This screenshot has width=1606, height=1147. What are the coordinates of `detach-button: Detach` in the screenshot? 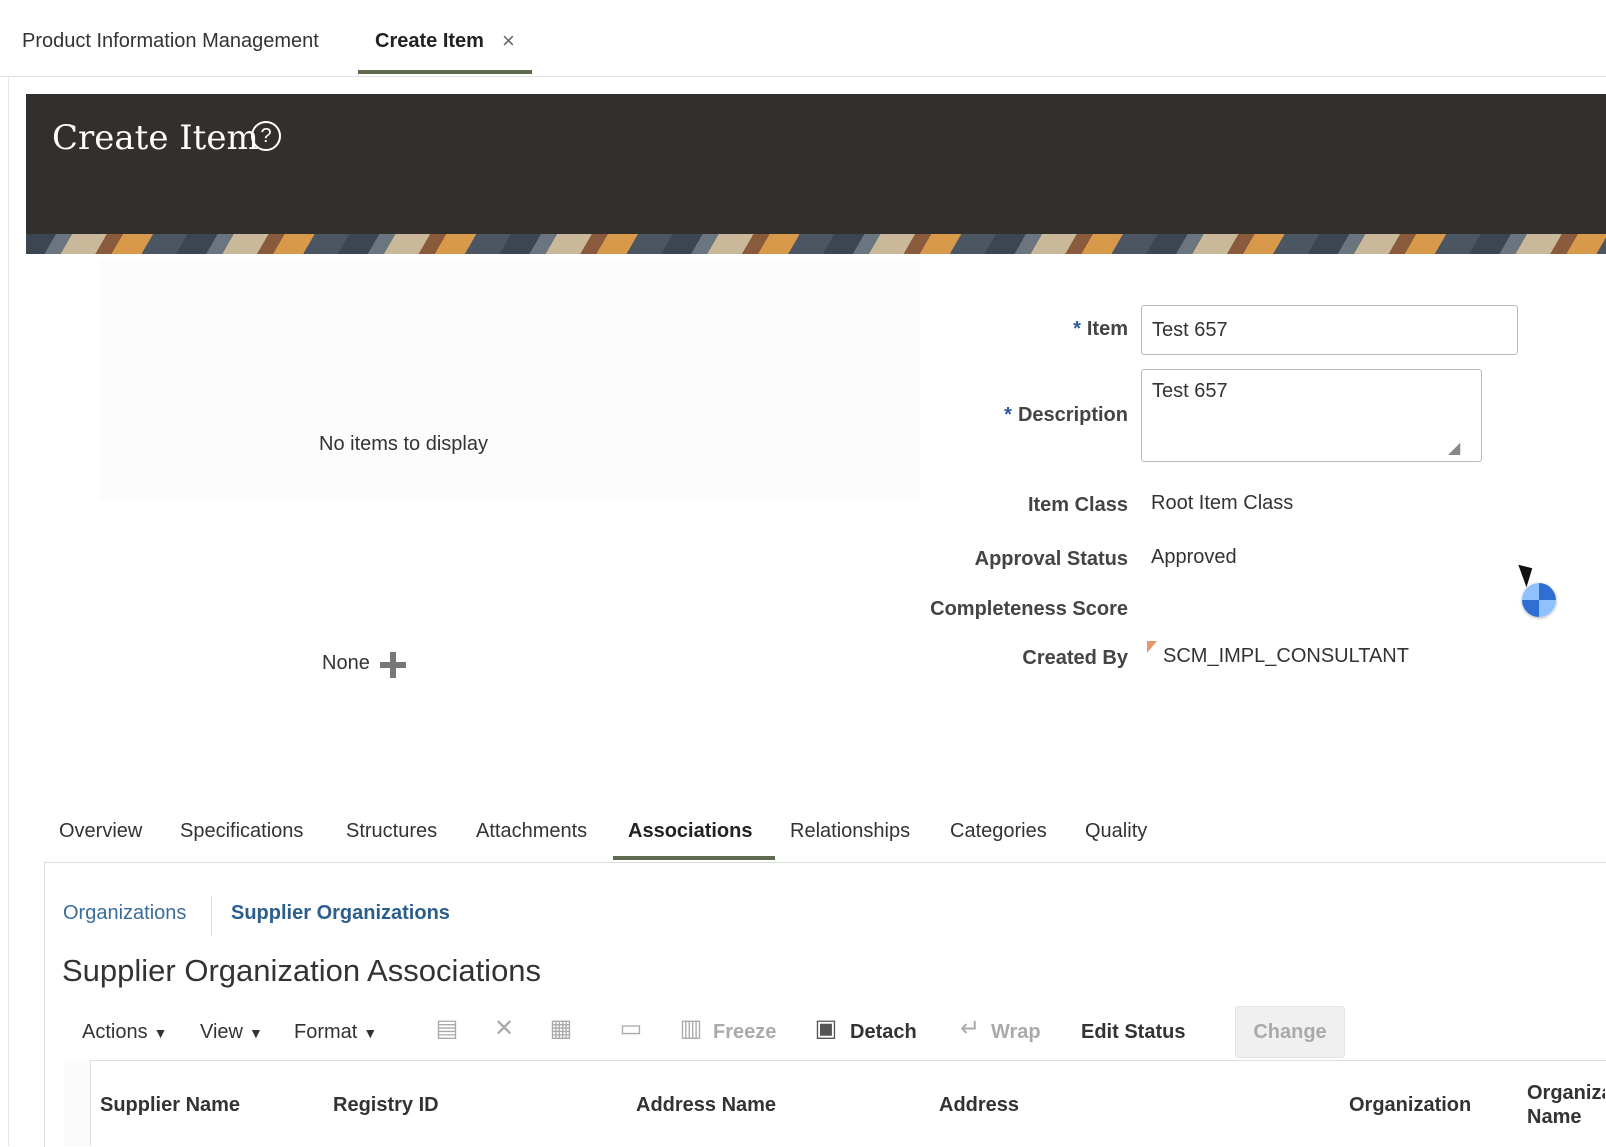 It's located at (883, 1032).